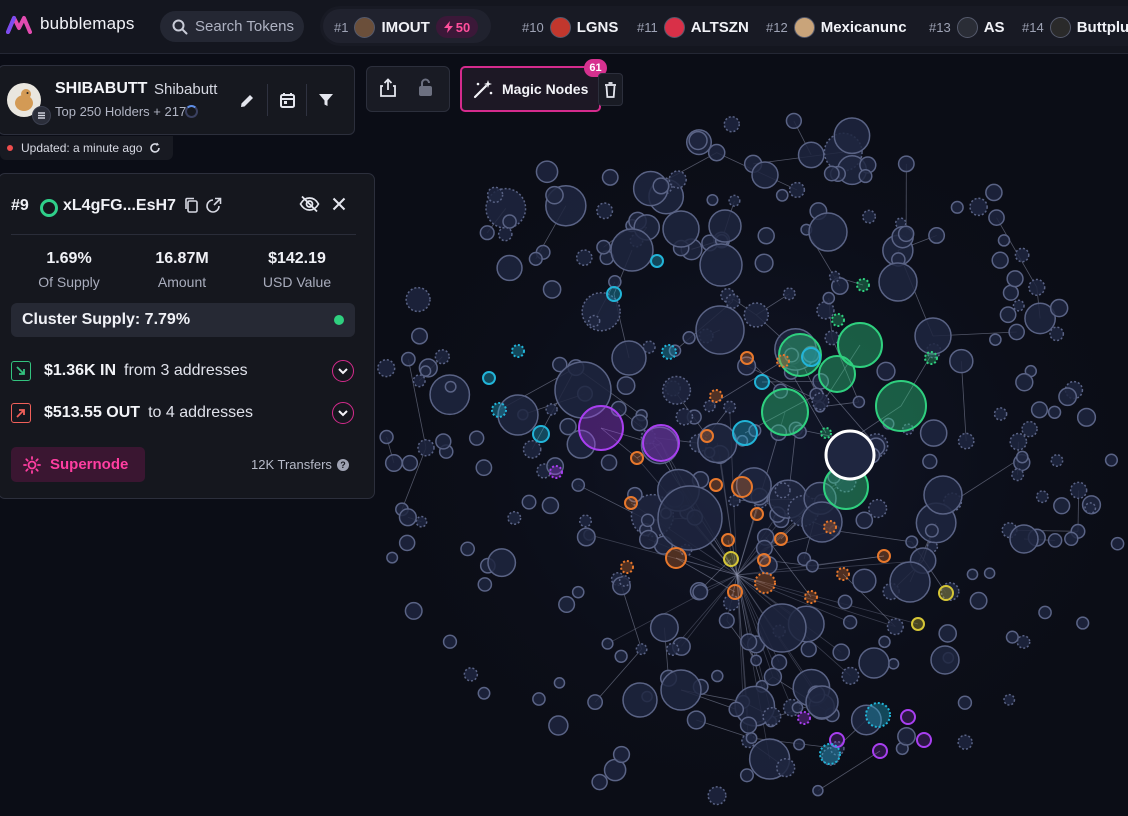  Describe the element at coordinates (836, 27) in the screenshot. I see `trending-item-12: #12 Mexicanunc` at that location.